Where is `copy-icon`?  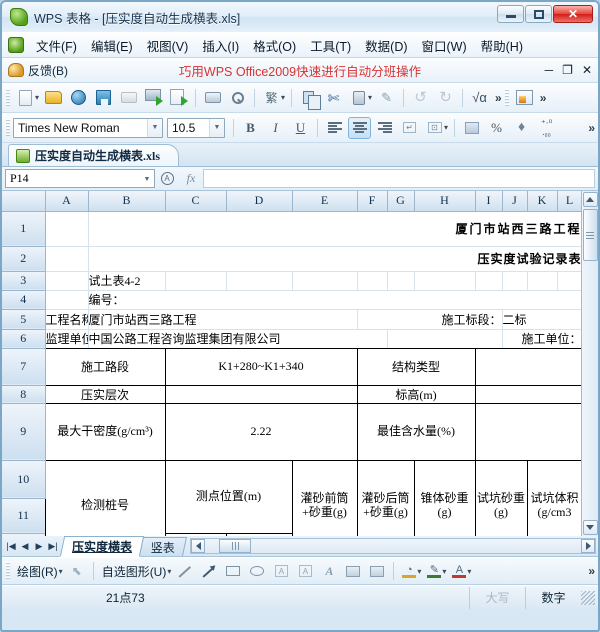 copy-icon is located at coordinates (309, 98).